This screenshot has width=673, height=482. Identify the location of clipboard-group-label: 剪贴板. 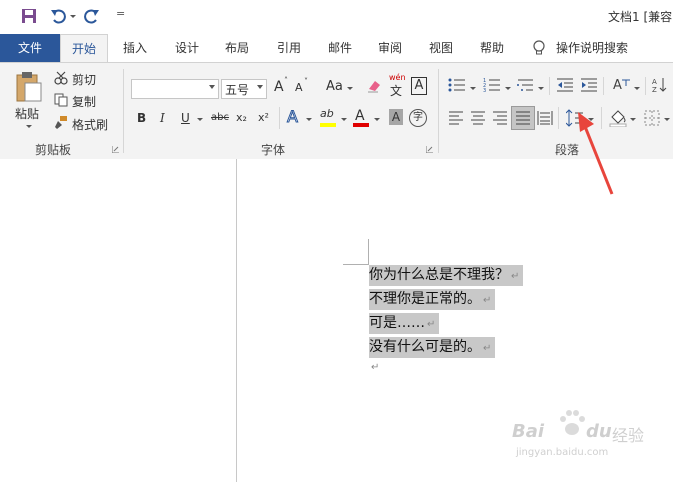
(53, 150).